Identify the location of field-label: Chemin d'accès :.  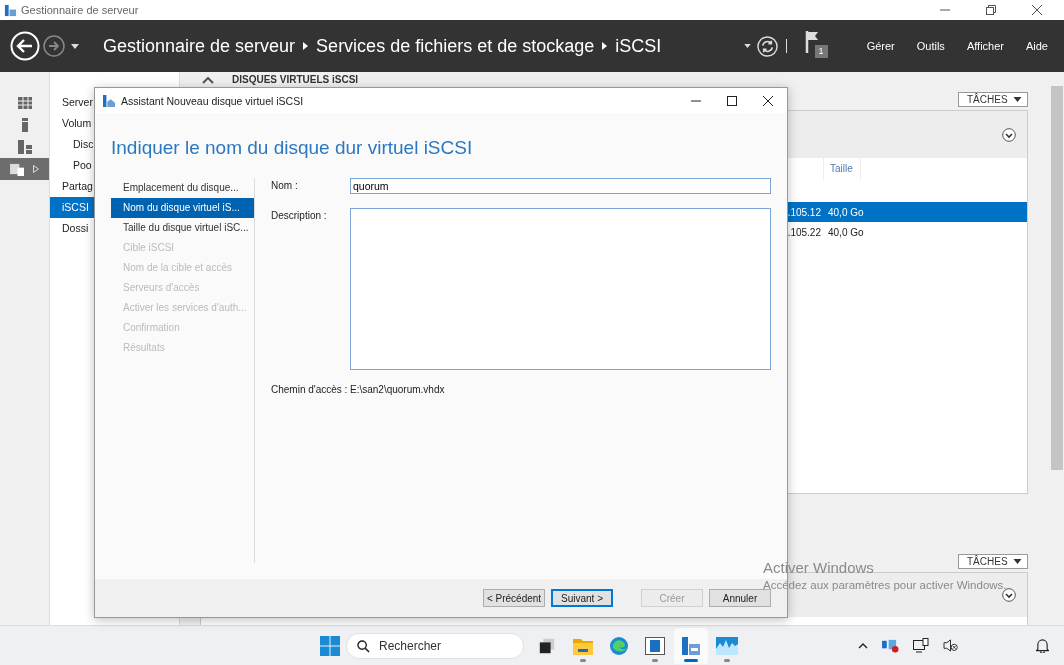
(310, 390).